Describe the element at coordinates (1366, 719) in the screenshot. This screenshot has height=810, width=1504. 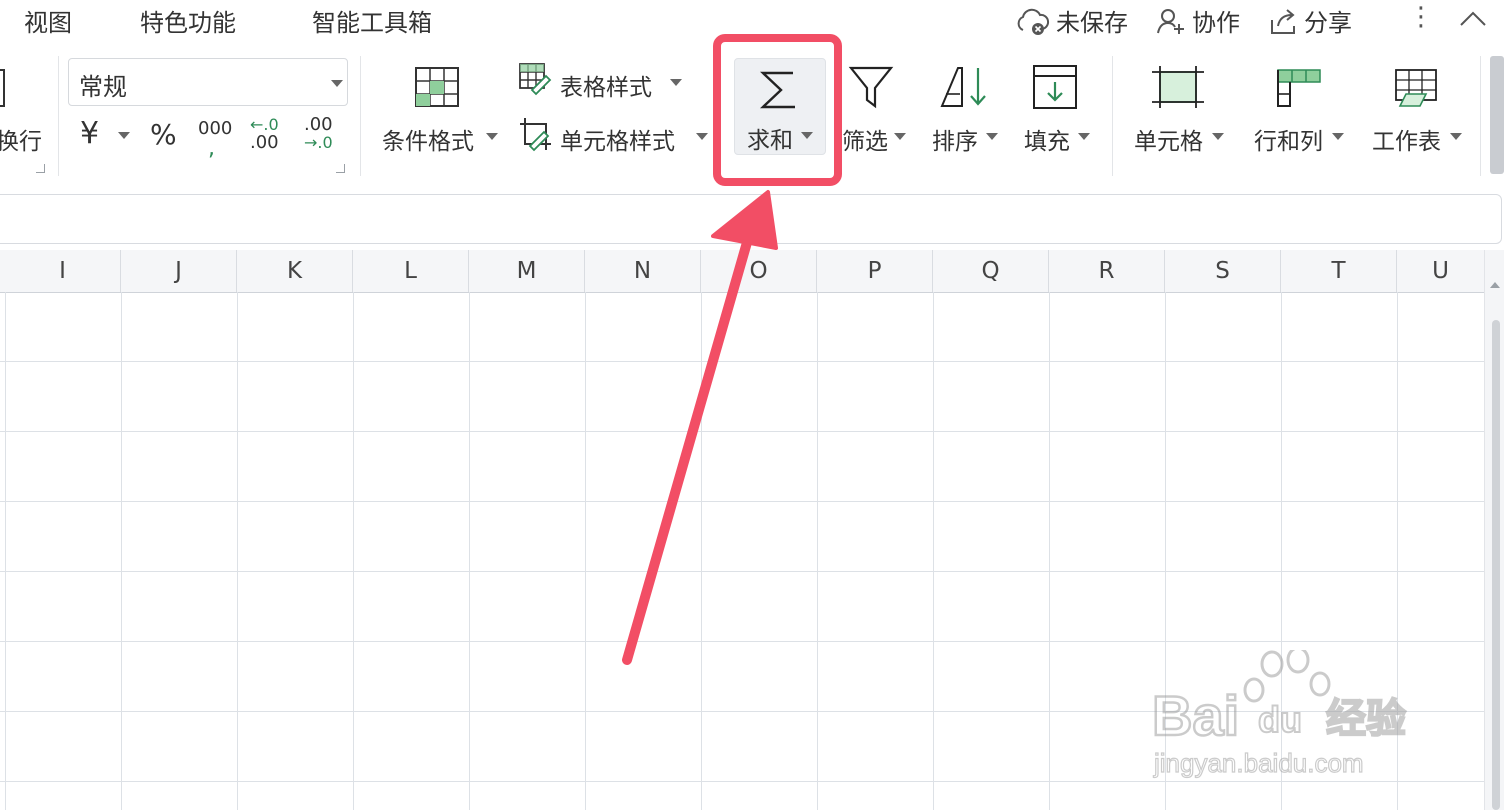
I see `watermark-jingyan: 经验` at that location.